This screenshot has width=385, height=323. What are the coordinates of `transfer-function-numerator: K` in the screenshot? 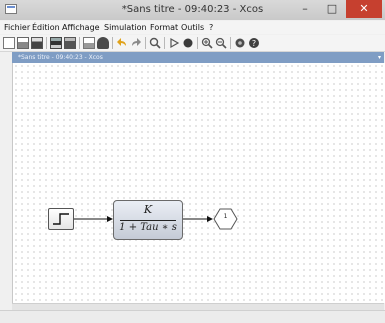 It's located at (148, 209).